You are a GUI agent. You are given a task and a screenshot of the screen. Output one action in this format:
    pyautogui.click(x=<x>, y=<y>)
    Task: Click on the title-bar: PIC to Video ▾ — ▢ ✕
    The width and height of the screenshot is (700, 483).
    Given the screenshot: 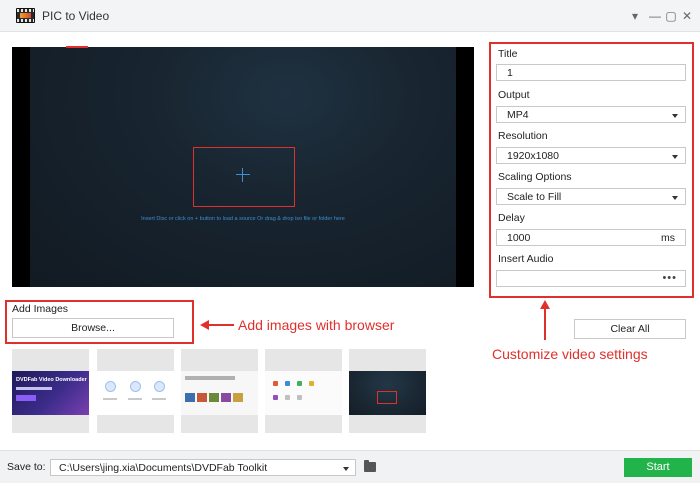 What is the action you would take?
    pyautogui.click(x=350, y=16)
    